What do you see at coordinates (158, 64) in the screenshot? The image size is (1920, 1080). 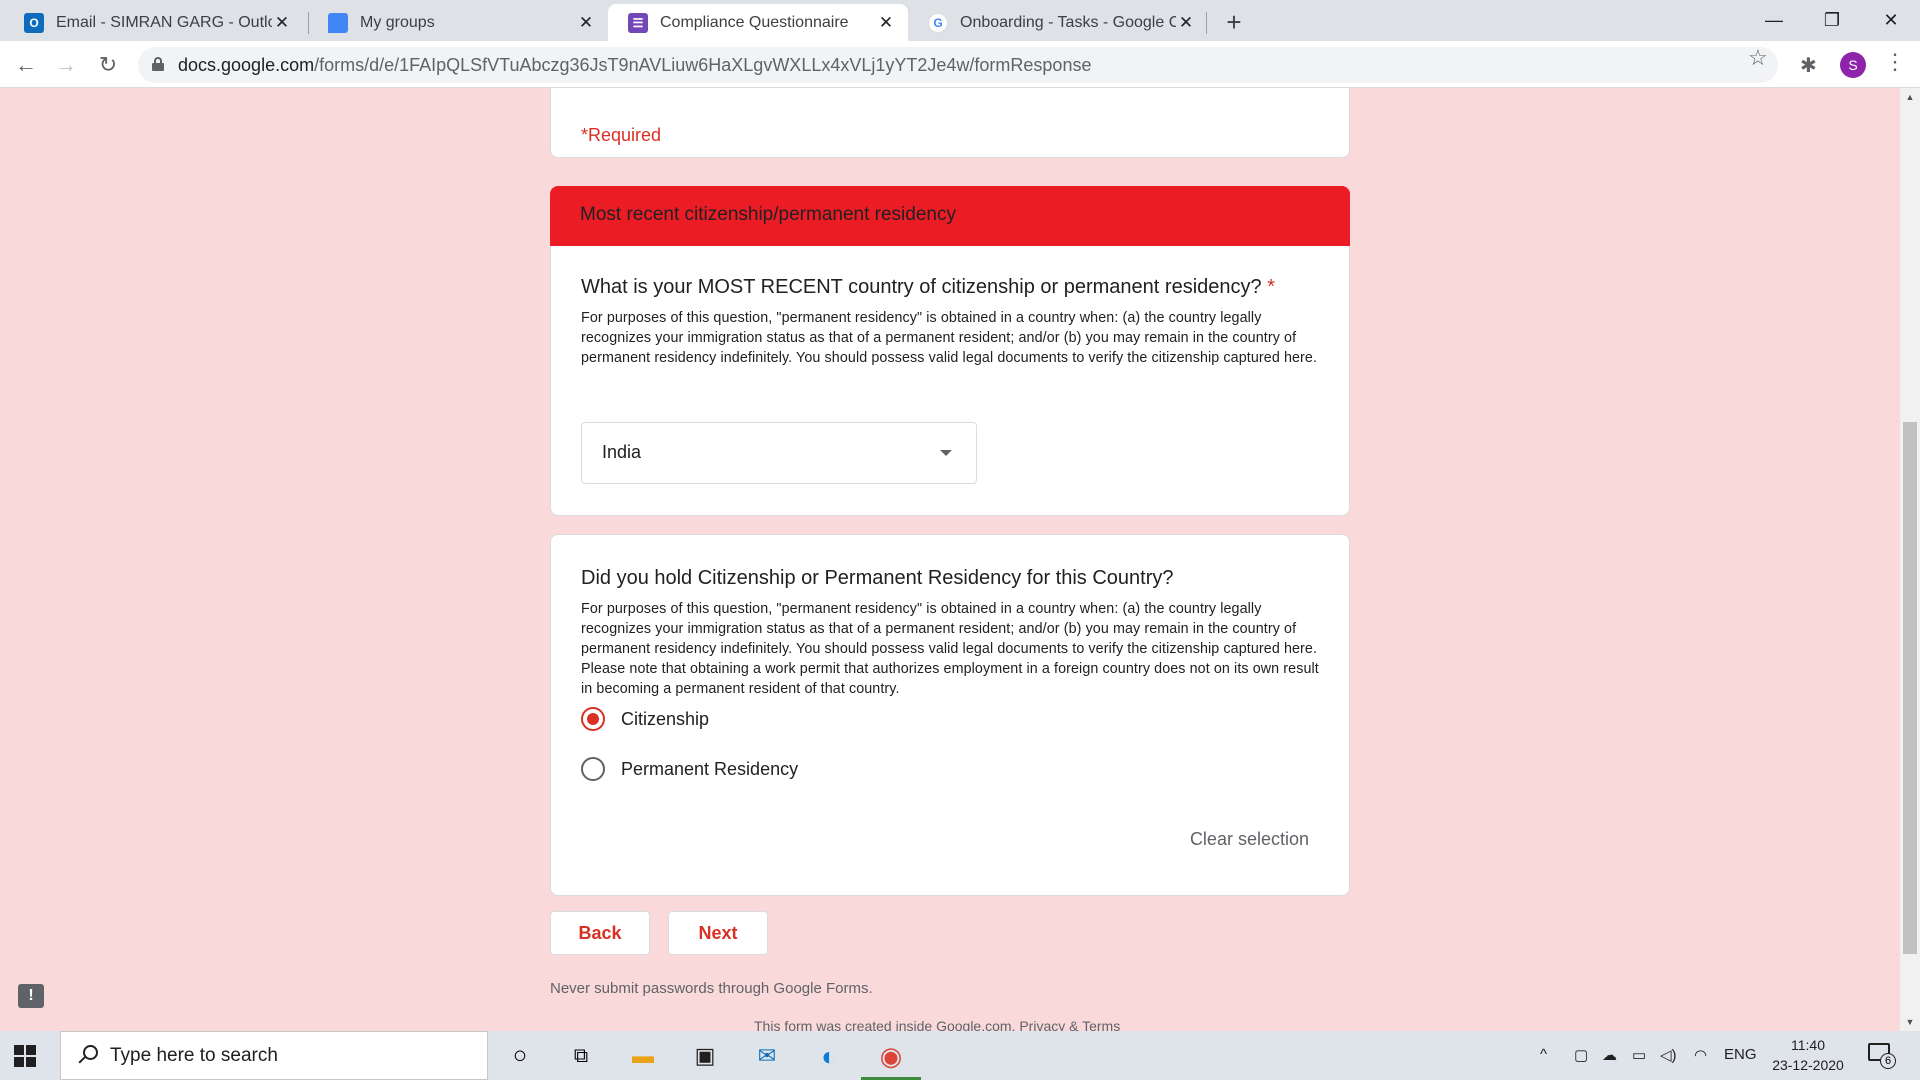 I see `lock-icon` at bounding box center [158, 64].